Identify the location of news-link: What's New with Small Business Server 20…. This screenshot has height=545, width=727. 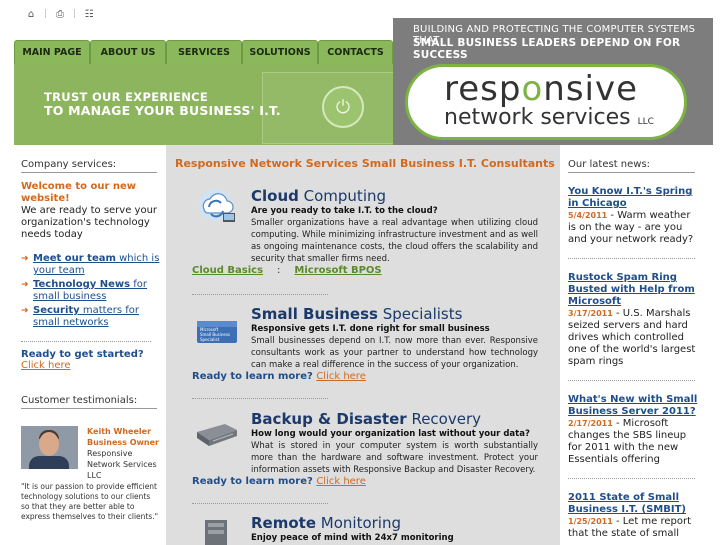
(633, 406).